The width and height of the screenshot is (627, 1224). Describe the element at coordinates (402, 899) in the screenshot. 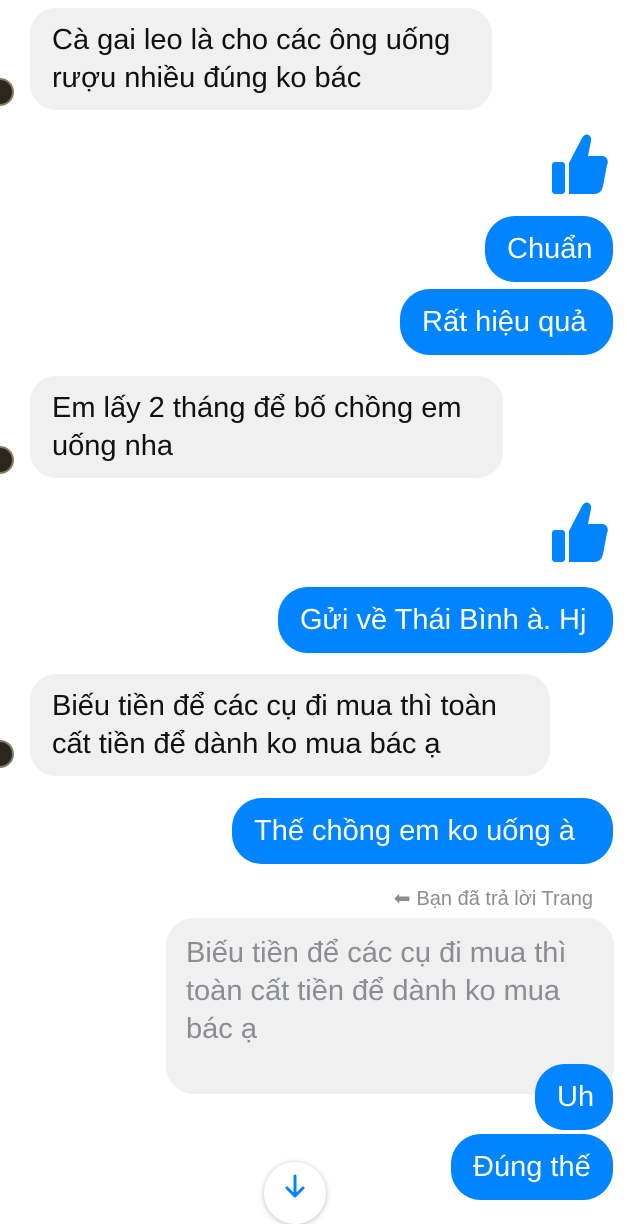

I see `reply-arrow-icon: ⬅` at that location.